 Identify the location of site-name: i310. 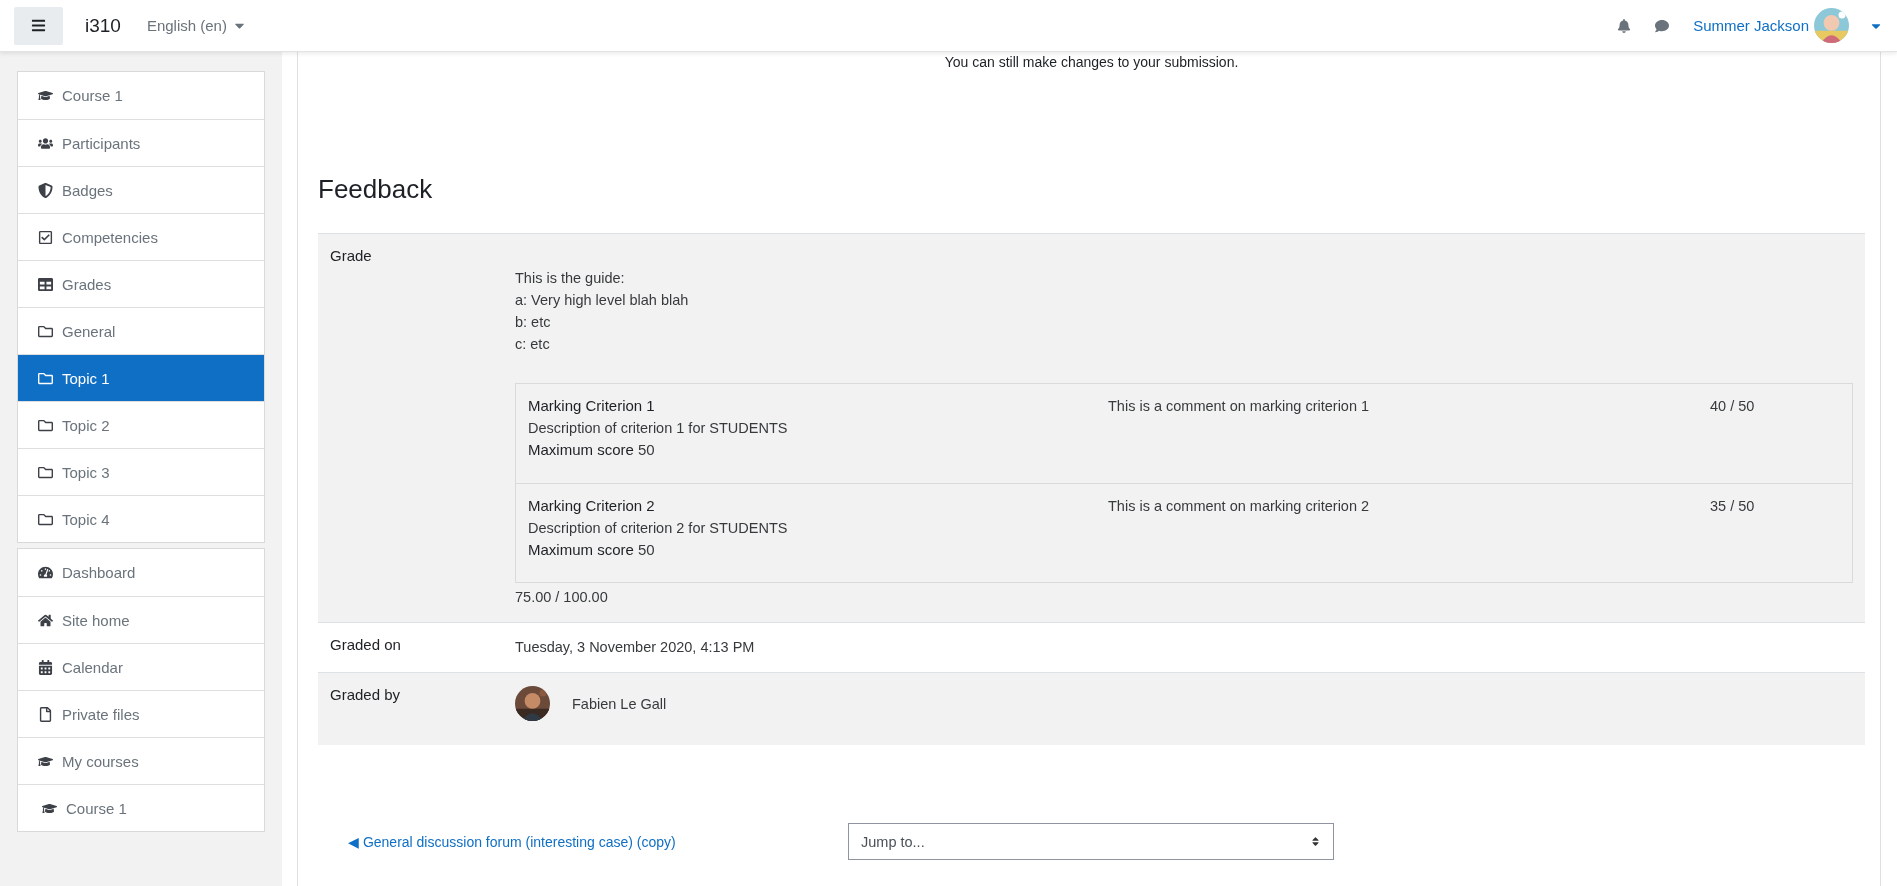
(103, 25).